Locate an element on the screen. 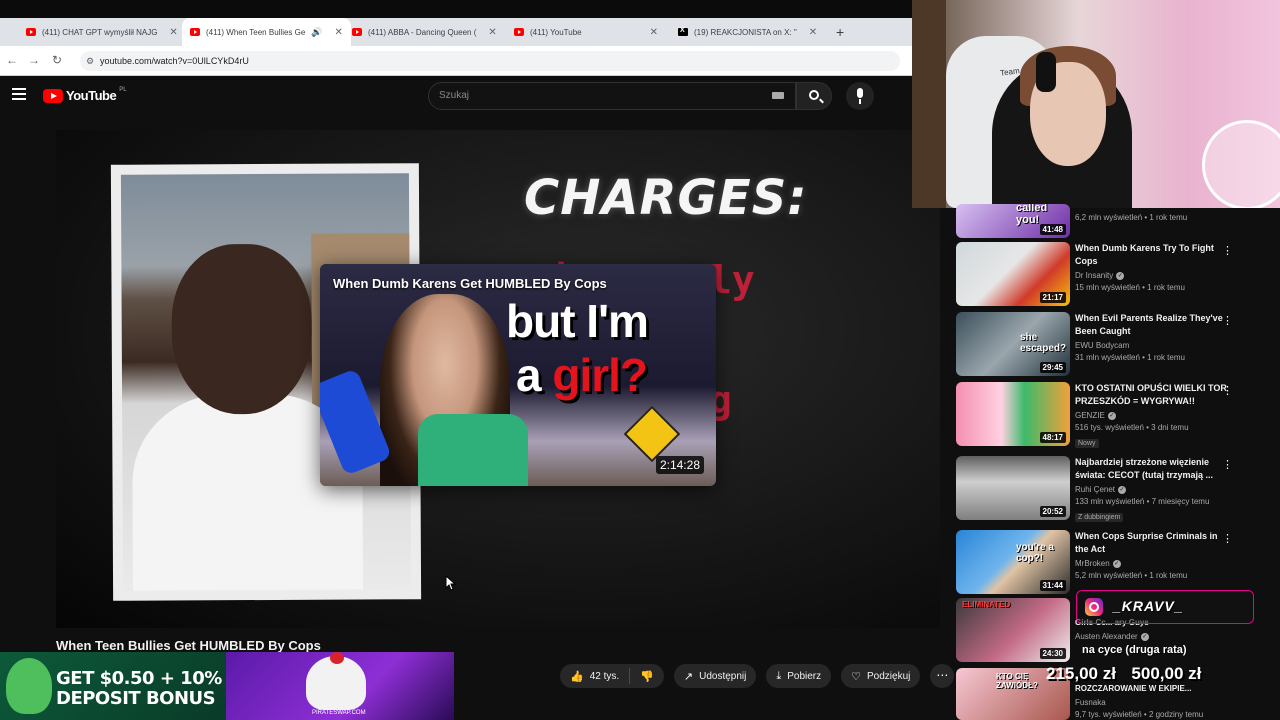  recommendation-title: When Dumb Karens Try To Fight Cops is located at coordinates (1144, 254).